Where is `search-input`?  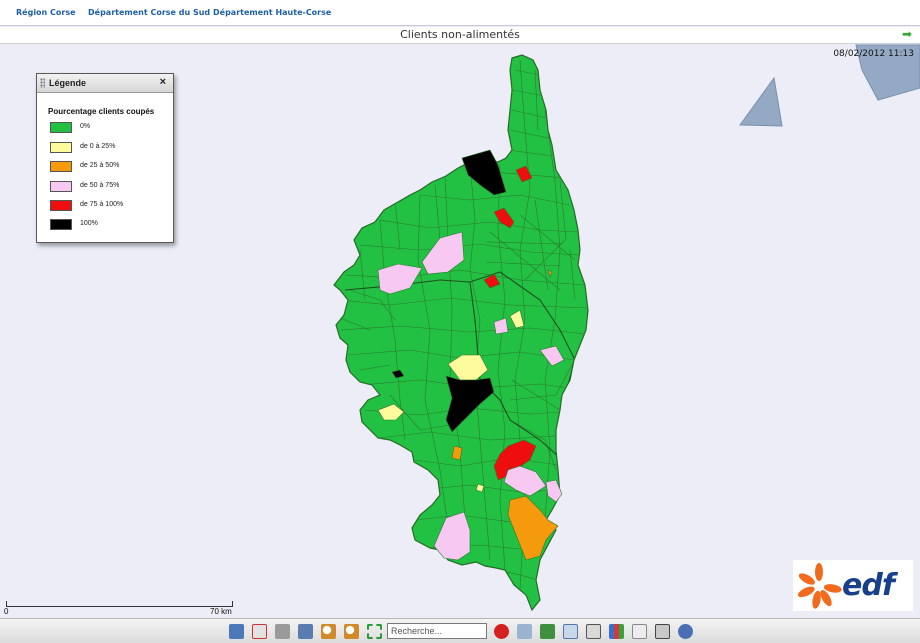 search-input is located at coordinates (437, 631).